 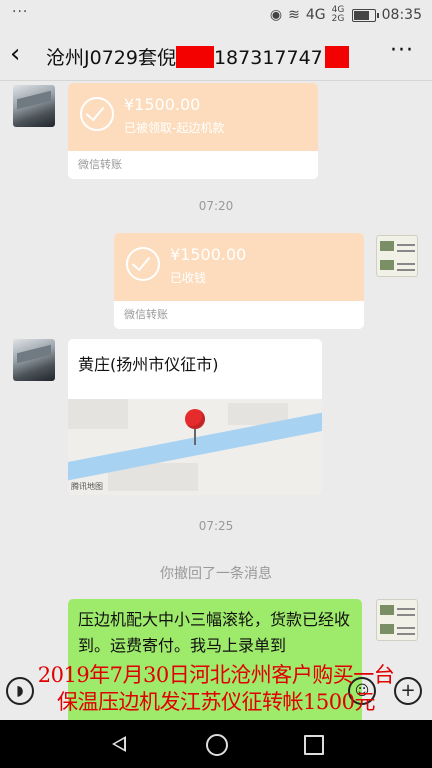 I want to click on transfer-card-received: ¥1500.00 已被领取-起边机款 微信转账, so click(x=193, y=131).